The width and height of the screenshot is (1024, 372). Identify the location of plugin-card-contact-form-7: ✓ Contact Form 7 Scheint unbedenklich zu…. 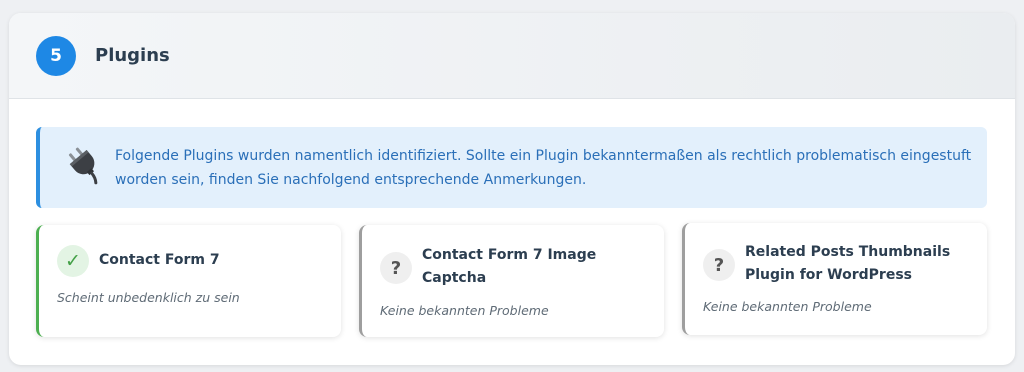
(188, 281).